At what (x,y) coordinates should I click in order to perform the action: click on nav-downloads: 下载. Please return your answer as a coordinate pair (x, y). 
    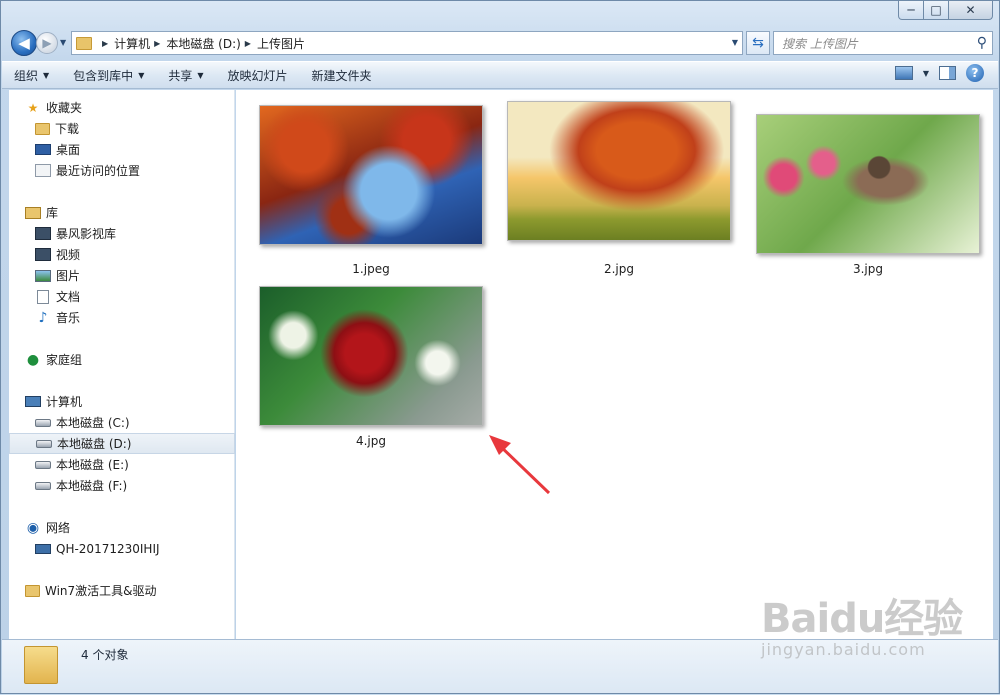
    Looking at the image, I should click on (130, 128).